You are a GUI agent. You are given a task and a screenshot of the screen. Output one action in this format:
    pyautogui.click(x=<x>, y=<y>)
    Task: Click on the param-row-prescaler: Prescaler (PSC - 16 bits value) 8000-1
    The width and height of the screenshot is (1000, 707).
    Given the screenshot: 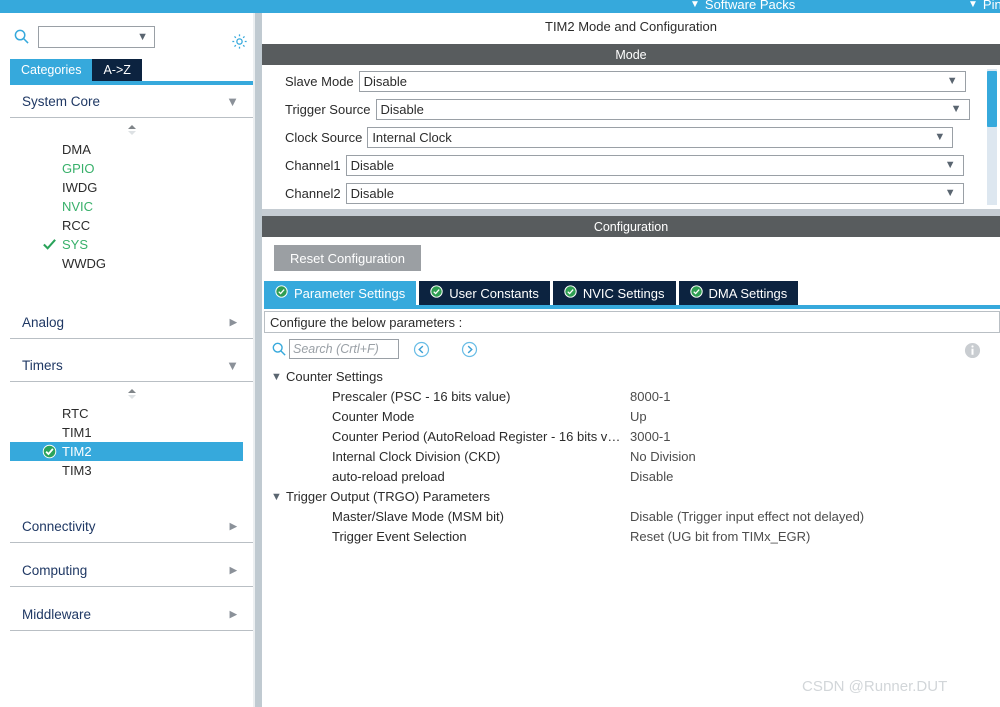 What is the action you would take?
    pyautogui.click(x=632, y=397)
    